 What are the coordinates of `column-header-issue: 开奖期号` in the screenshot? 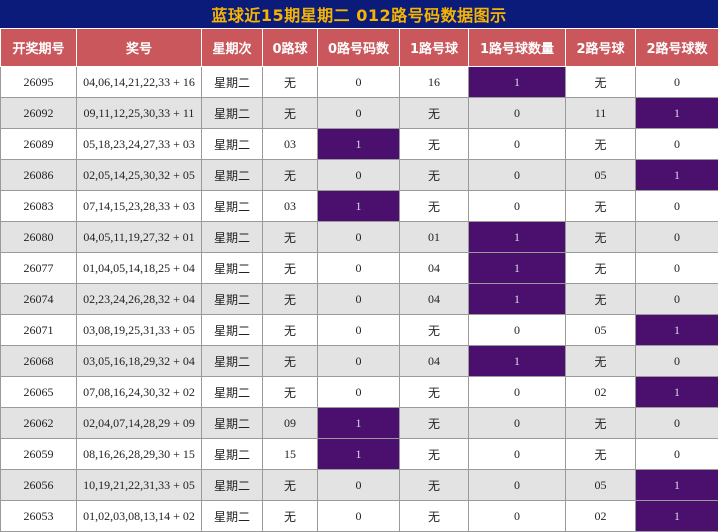 It's located at (39, 48).